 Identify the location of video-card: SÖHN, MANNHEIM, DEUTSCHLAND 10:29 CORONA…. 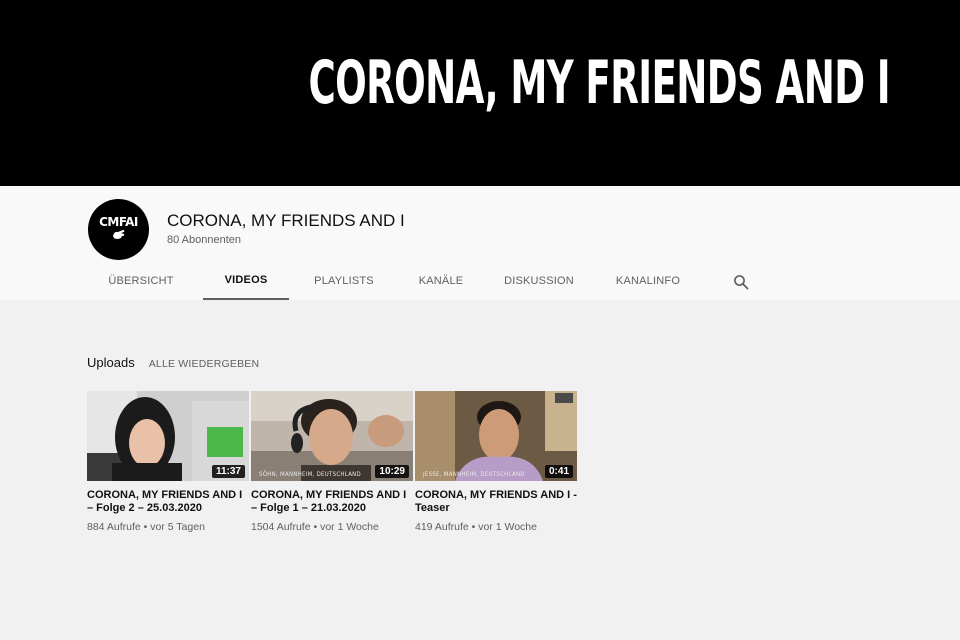
(332, 462).